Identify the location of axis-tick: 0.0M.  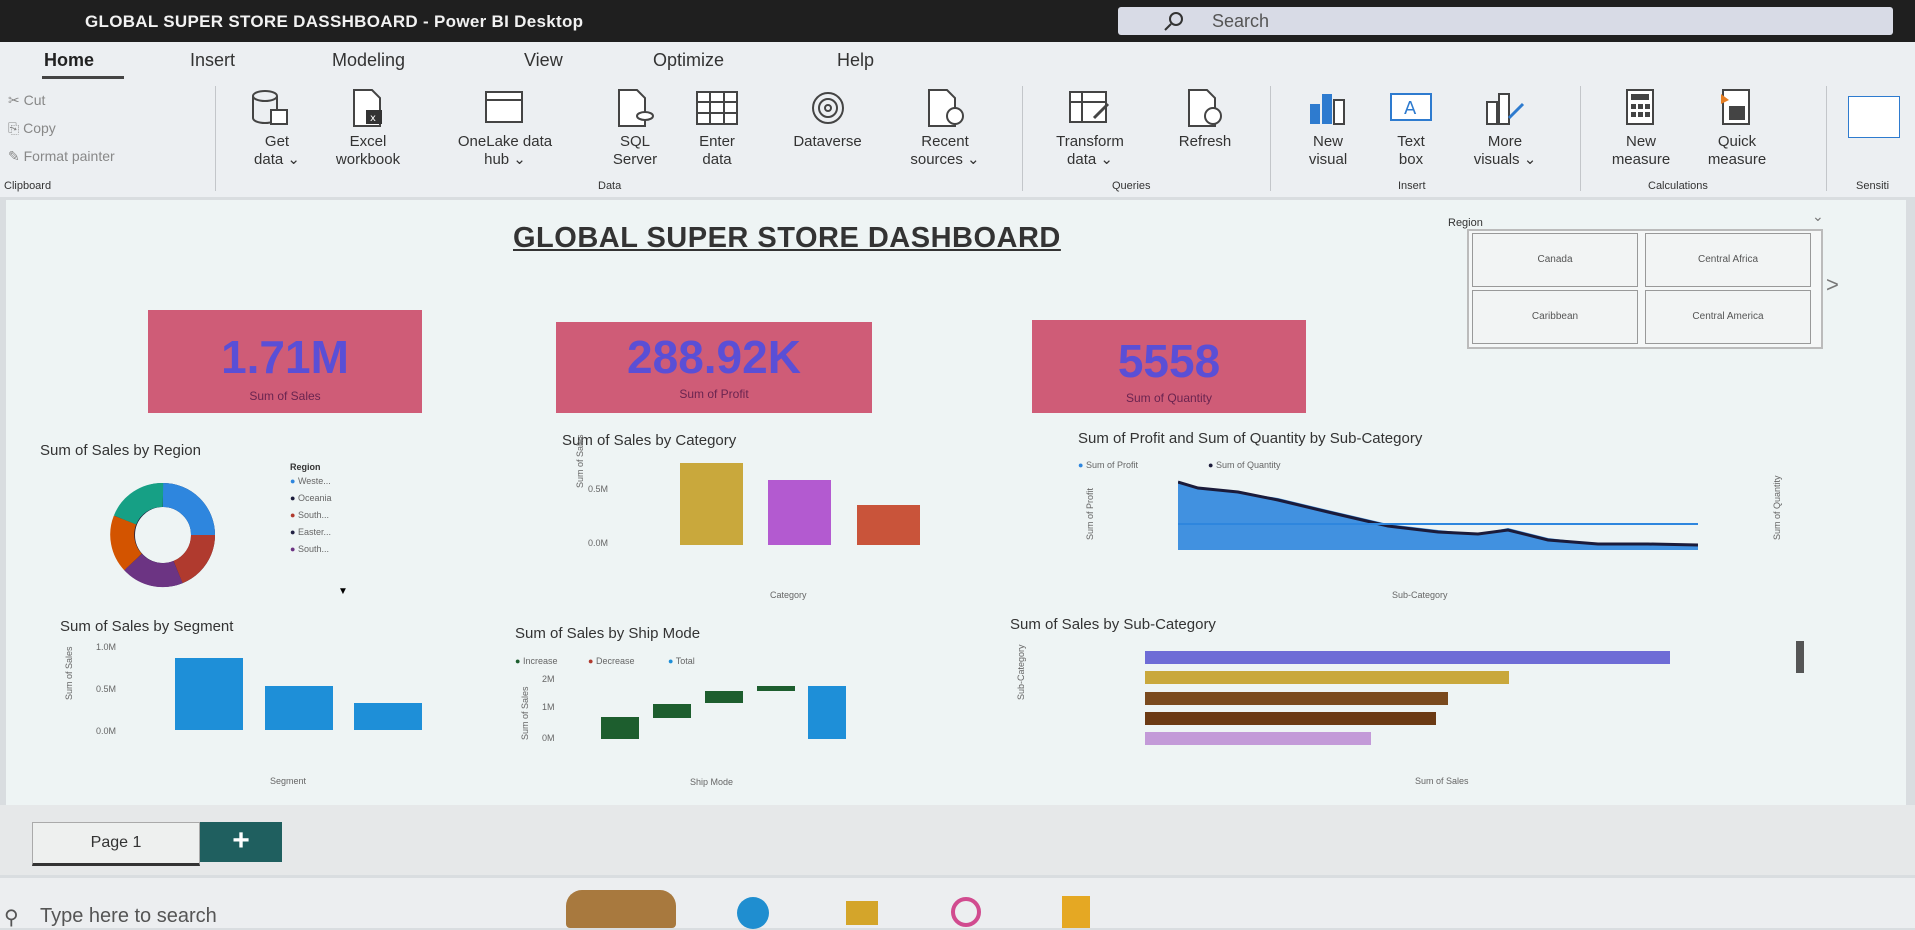
(598, 543).